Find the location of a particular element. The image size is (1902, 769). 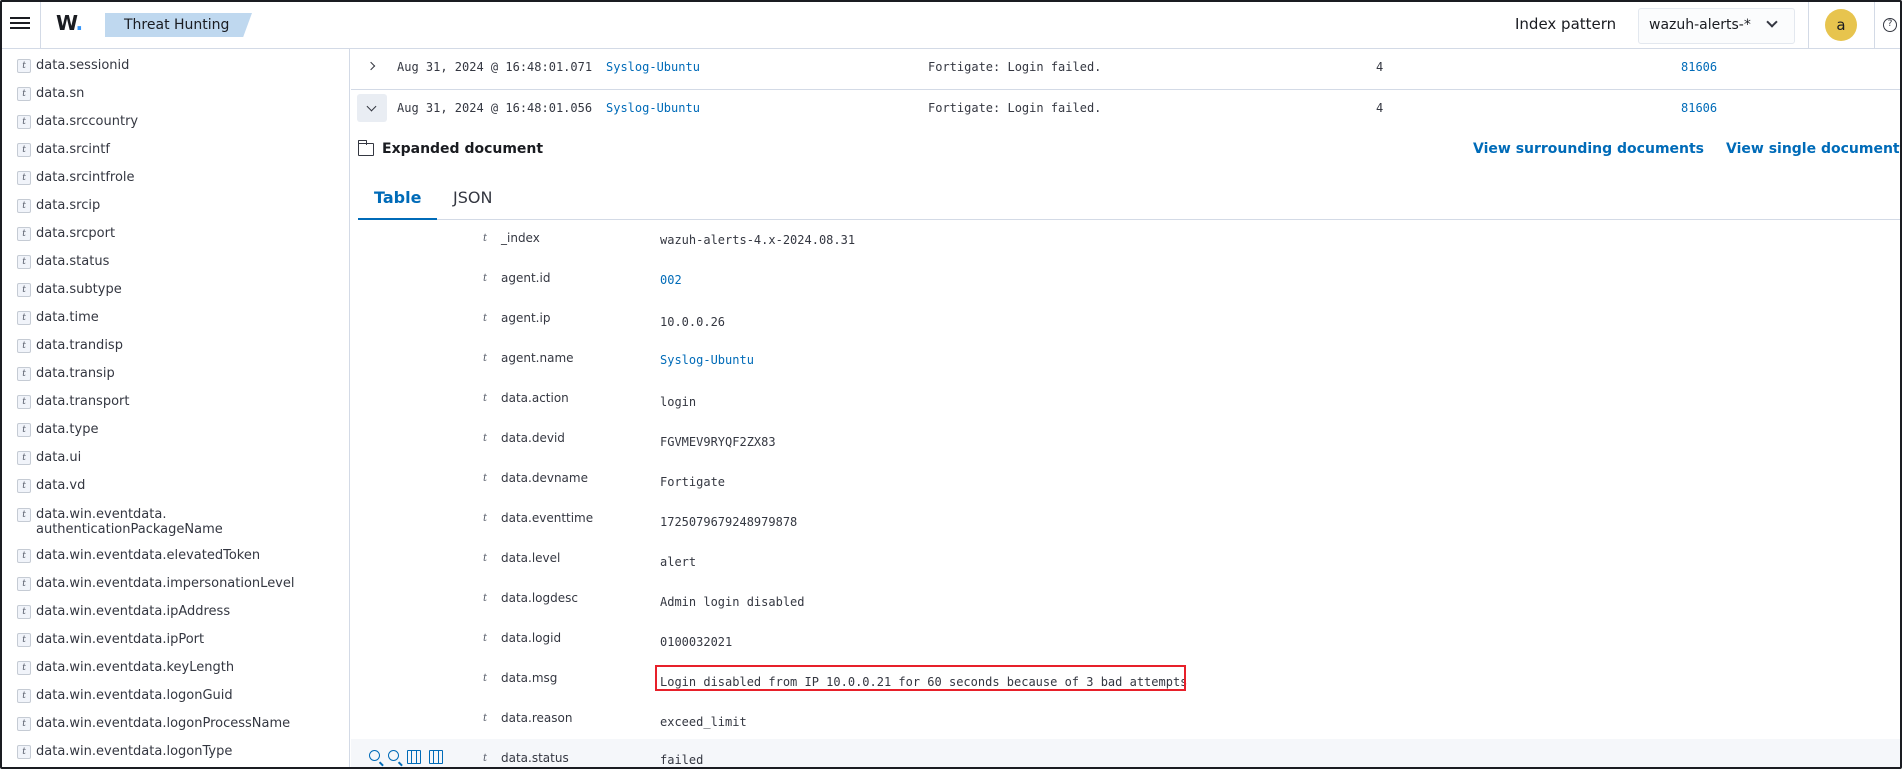

sidebar-field: t data.win.eventdata.logonProcessName is located at coordinates (175, 723).